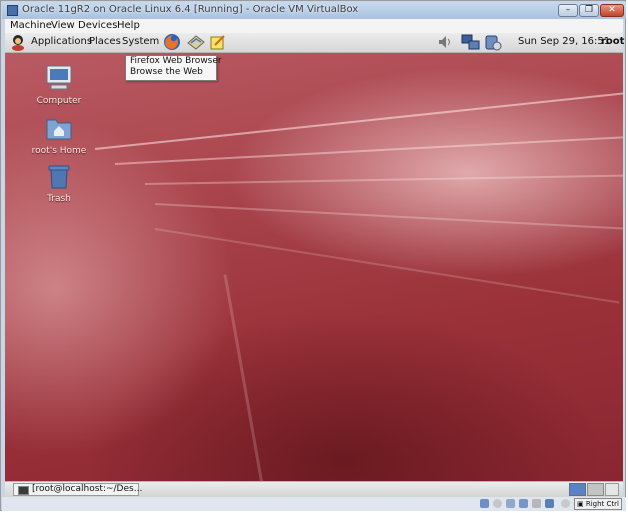 This screenshot has height=513, width=628. I want to click on host-key-indicator: ▣ Right Ctrl, so click(598, 504).